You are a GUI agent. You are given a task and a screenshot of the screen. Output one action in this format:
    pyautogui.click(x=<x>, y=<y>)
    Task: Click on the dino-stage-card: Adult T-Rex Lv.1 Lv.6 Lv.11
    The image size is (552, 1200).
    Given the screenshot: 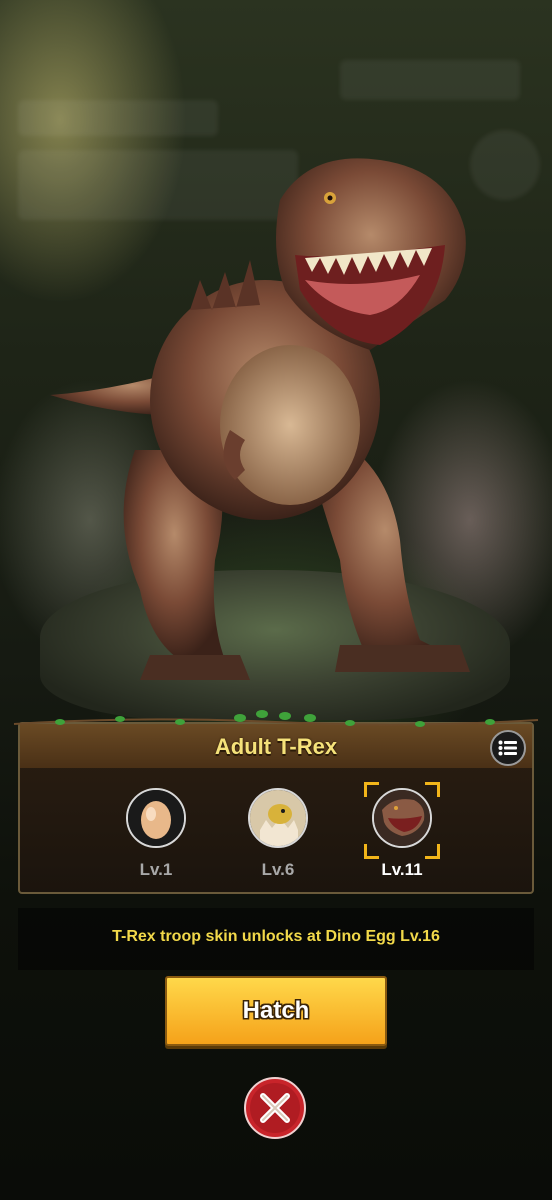 What is the action you would take?
    pyautogui.click(x=276, y=808)
    